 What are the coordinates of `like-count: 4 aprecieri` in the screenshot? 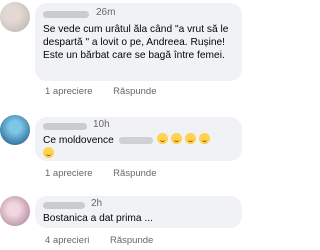 It's located at (67, 240).